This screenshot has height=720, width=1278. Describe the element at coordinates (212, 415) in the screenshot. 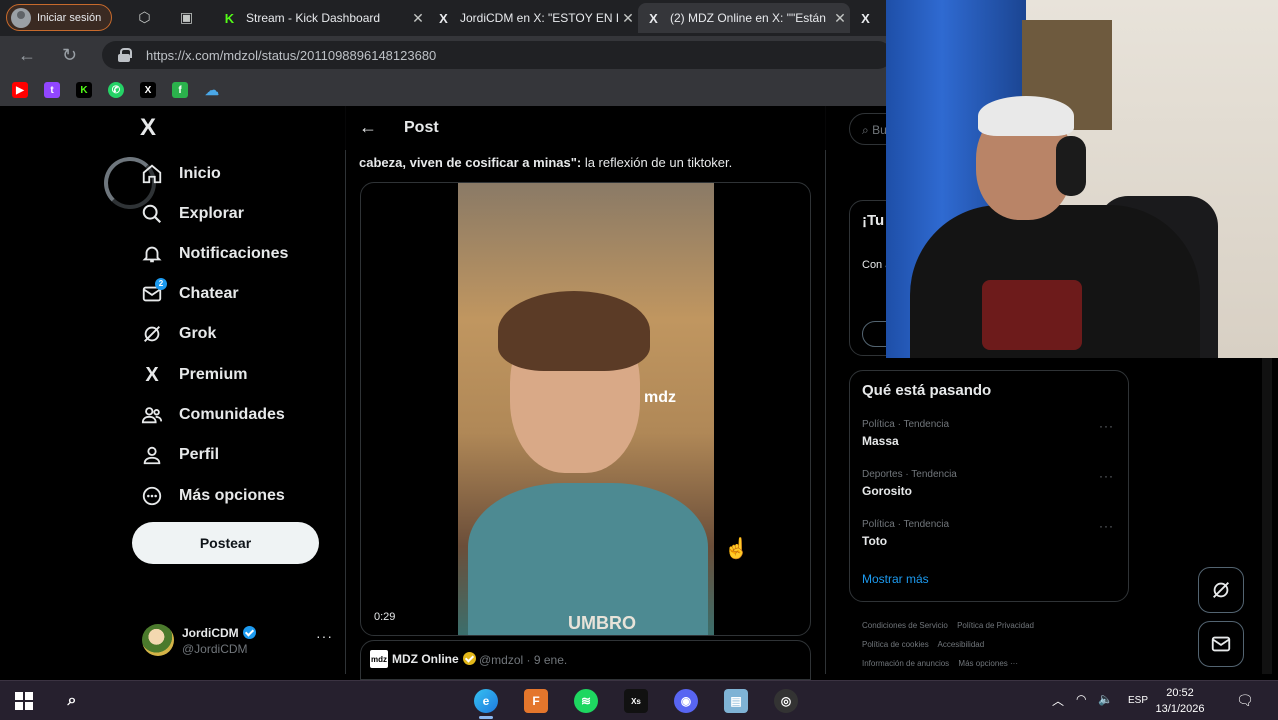

I see `nav-item-comunidades: Comunidades` at that location.